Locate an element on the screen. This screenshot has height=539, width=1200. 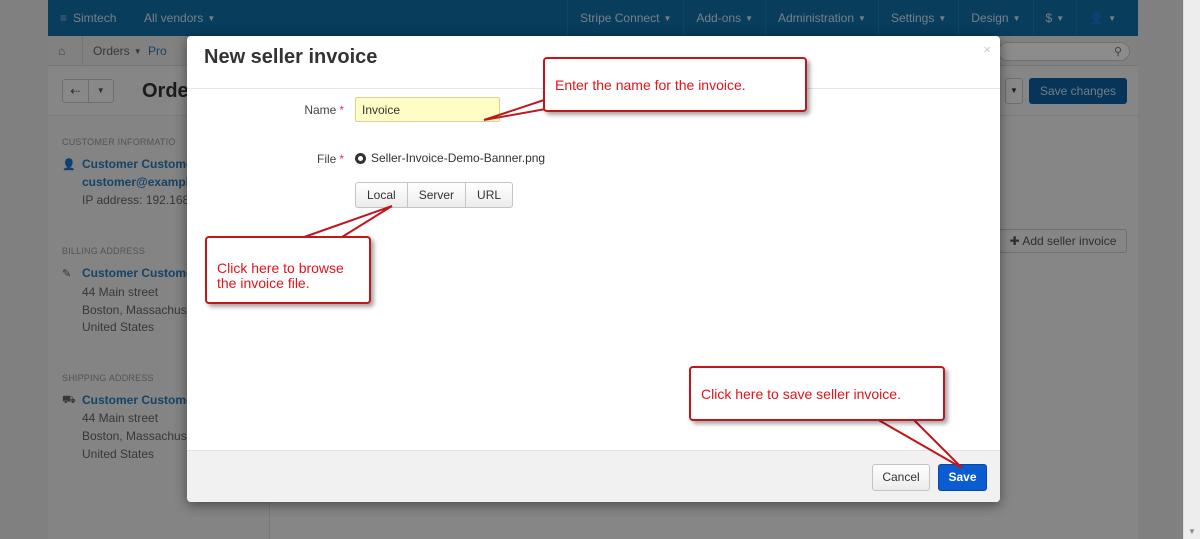
name-hint-text: Enter the name for the invoice. is located at coordinates (650, 85).